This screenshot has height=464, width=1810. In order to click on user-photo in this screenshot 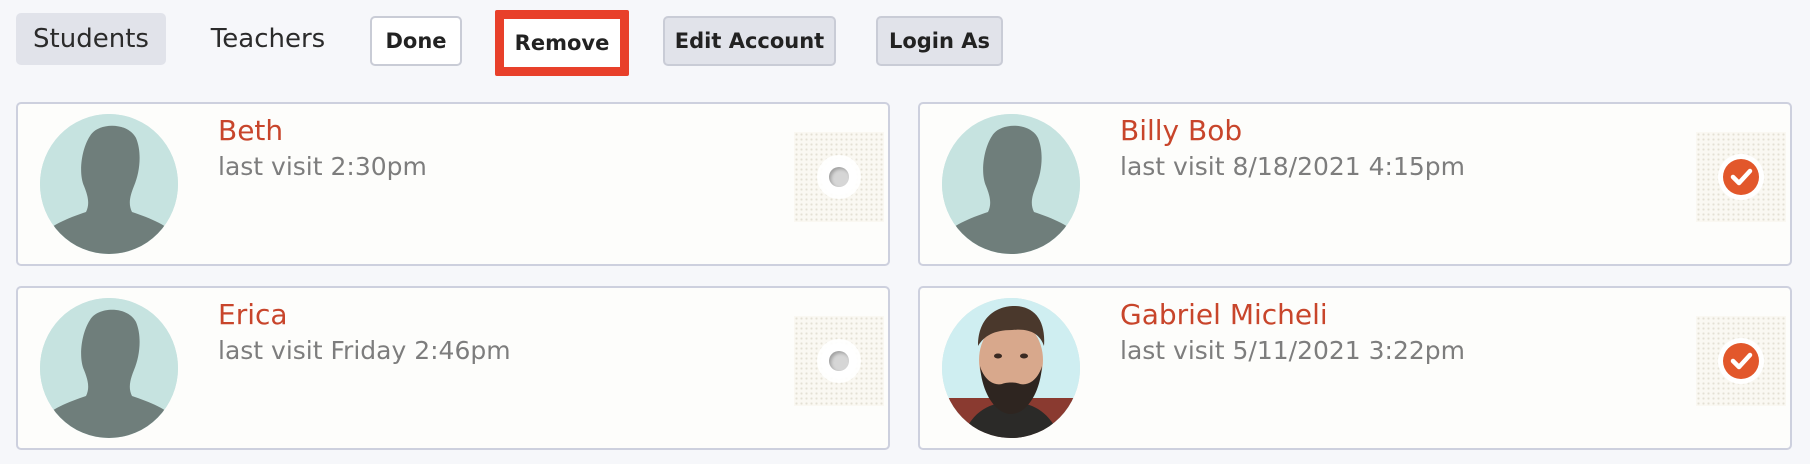, I will do `click(1011, 368)`.